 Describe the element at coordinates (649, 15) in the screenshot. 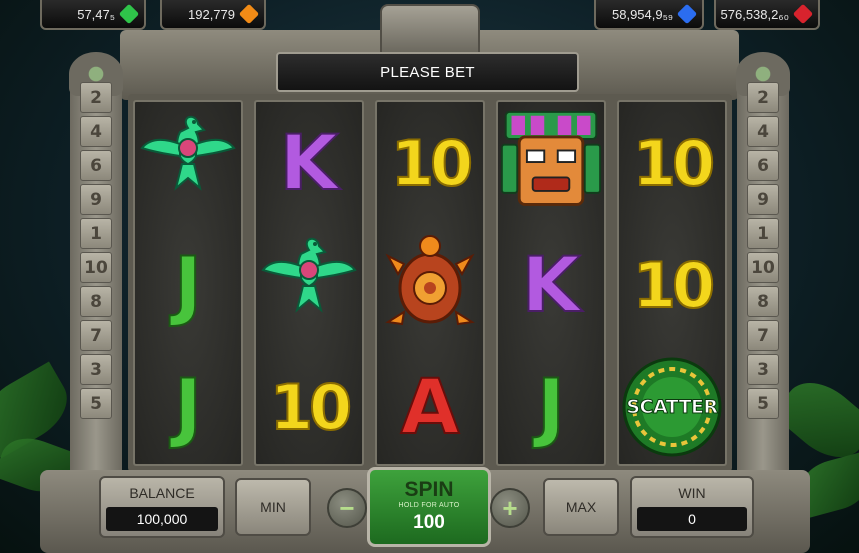

I see `jackpot-blue: 58,954,9₅₉` at that location.